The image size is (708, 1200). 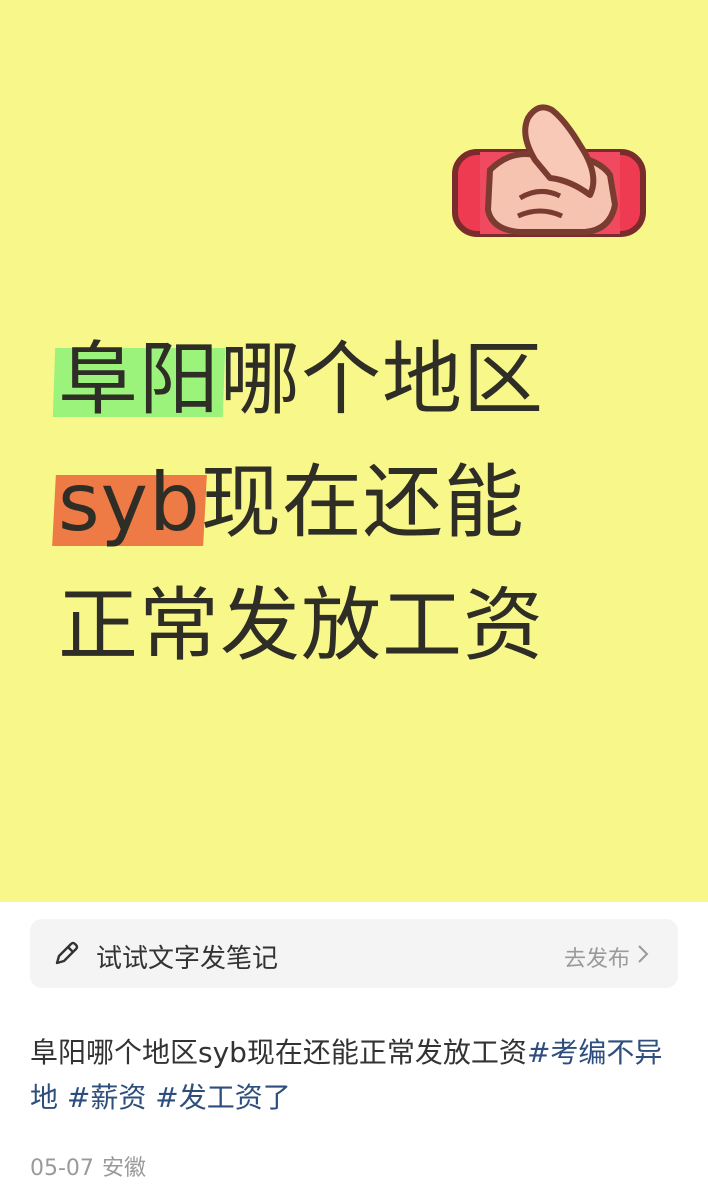 I want to click on publish-link: 去发布, so click(x=597, y=957).